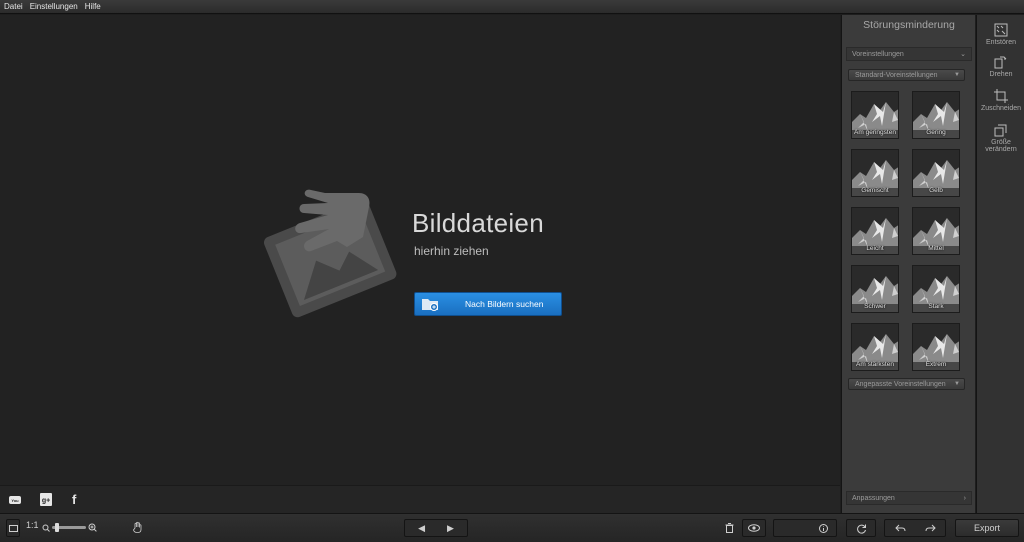 The width and height of the screenshot is (1024, 542). Describe the element at coordinates (1001, 96) in the screenshot. I see `crop-icon` at that location.